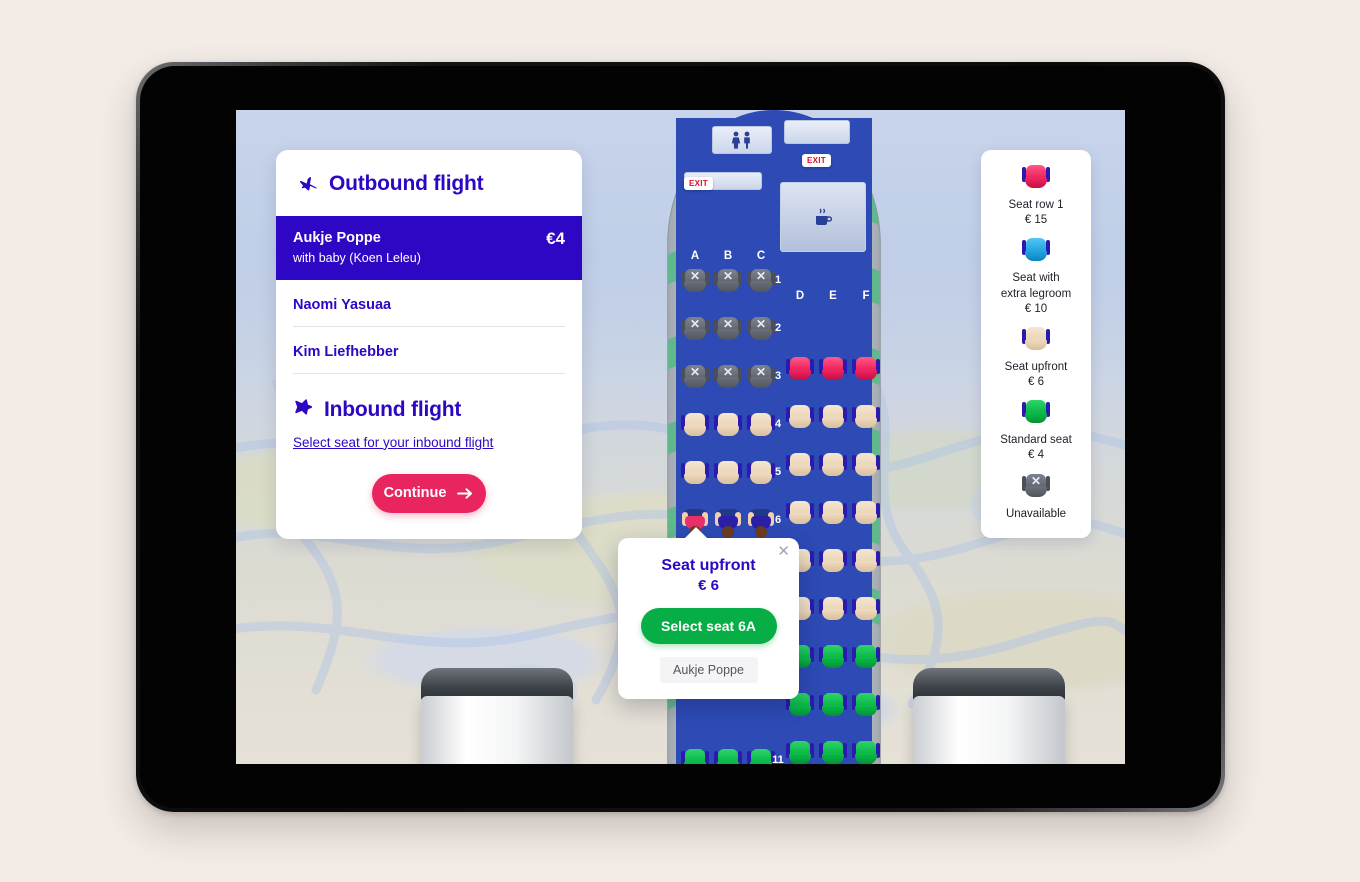 This screenshot has height=882, width=1360. Describe the element at coordinates (465, 493) in the screenshot. I see `arrow-right-icon` at that location.